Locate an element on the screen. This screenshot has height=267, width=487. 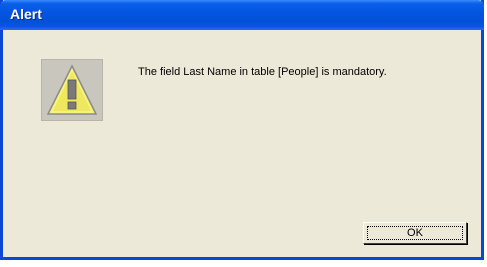
ok-button: OK is located at coordinates (415, 233).